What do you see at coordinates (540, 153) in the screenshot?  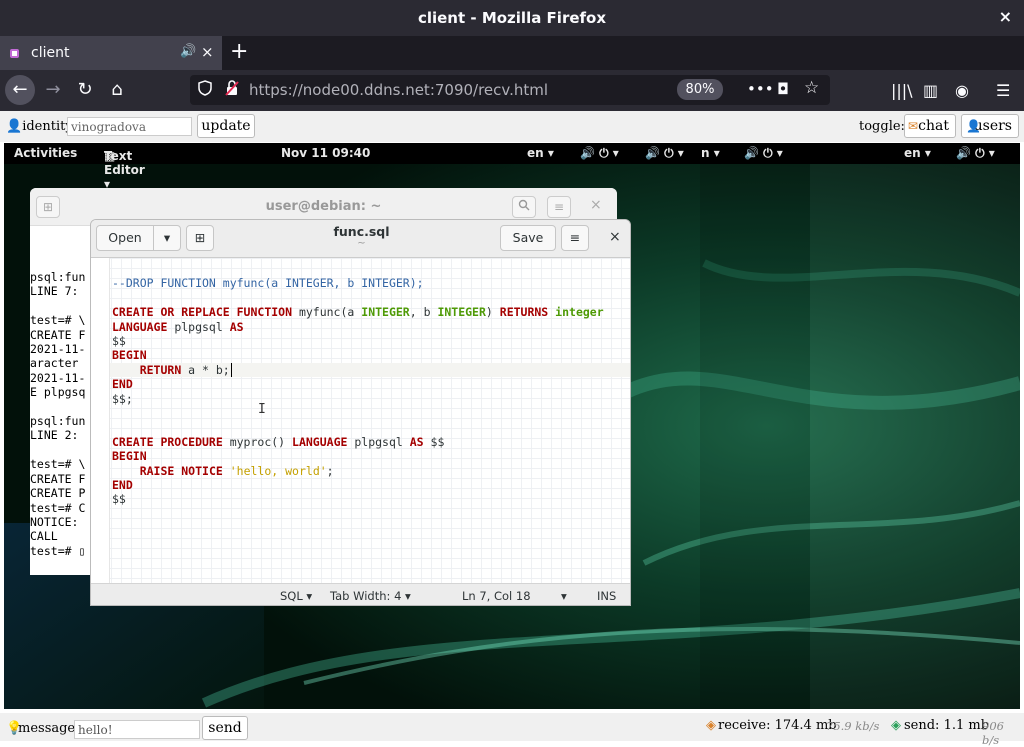 I see `language-indicator: en ▾` at bounding box center [540, 153].